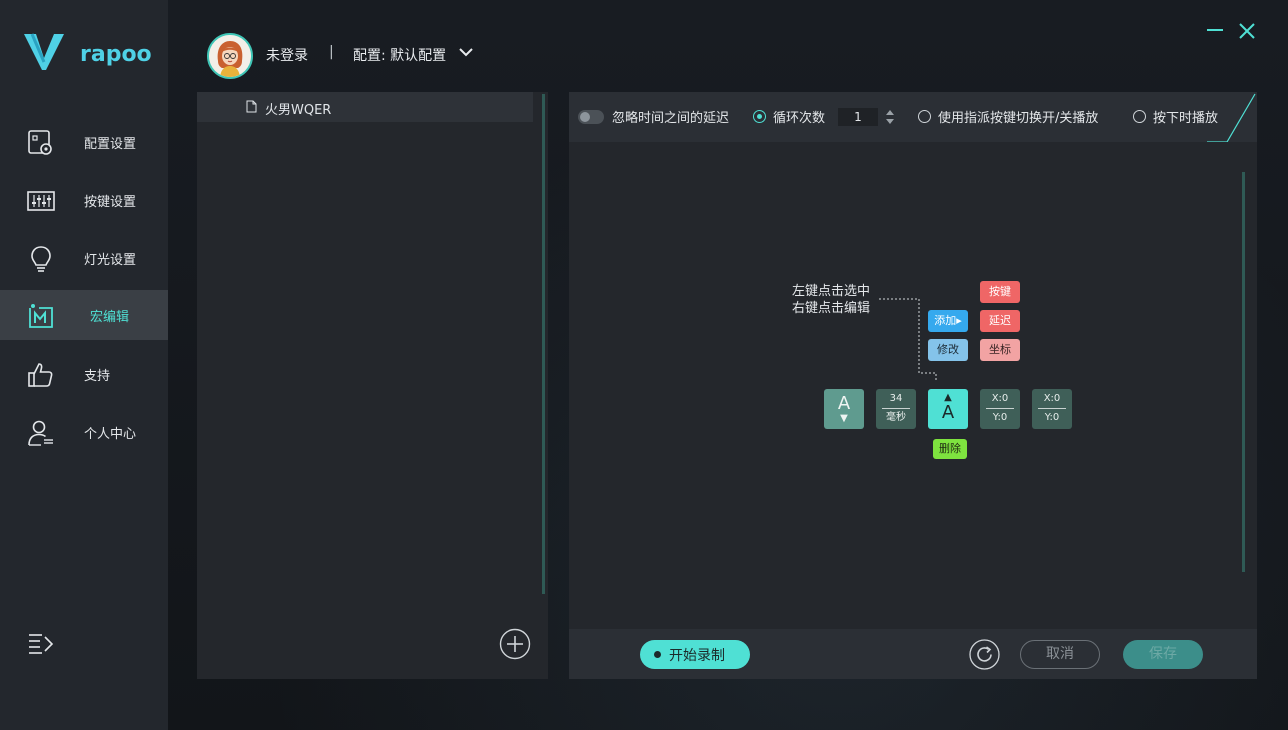 This screenshot has height=730, width=1288. What do you see at coordinates (1060, 654) in the screenshot?
I see `cancel-button: 取消` at bounding box center [1060, 654].